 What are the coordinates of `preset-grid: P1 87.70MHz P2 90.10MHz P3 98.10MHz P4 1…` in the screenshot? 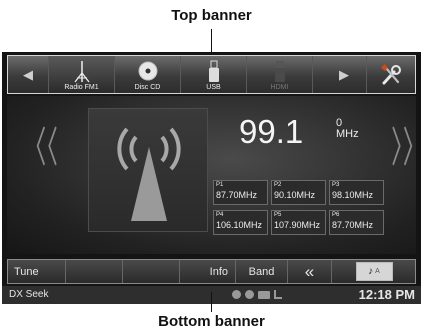 It's located at (299, 208).